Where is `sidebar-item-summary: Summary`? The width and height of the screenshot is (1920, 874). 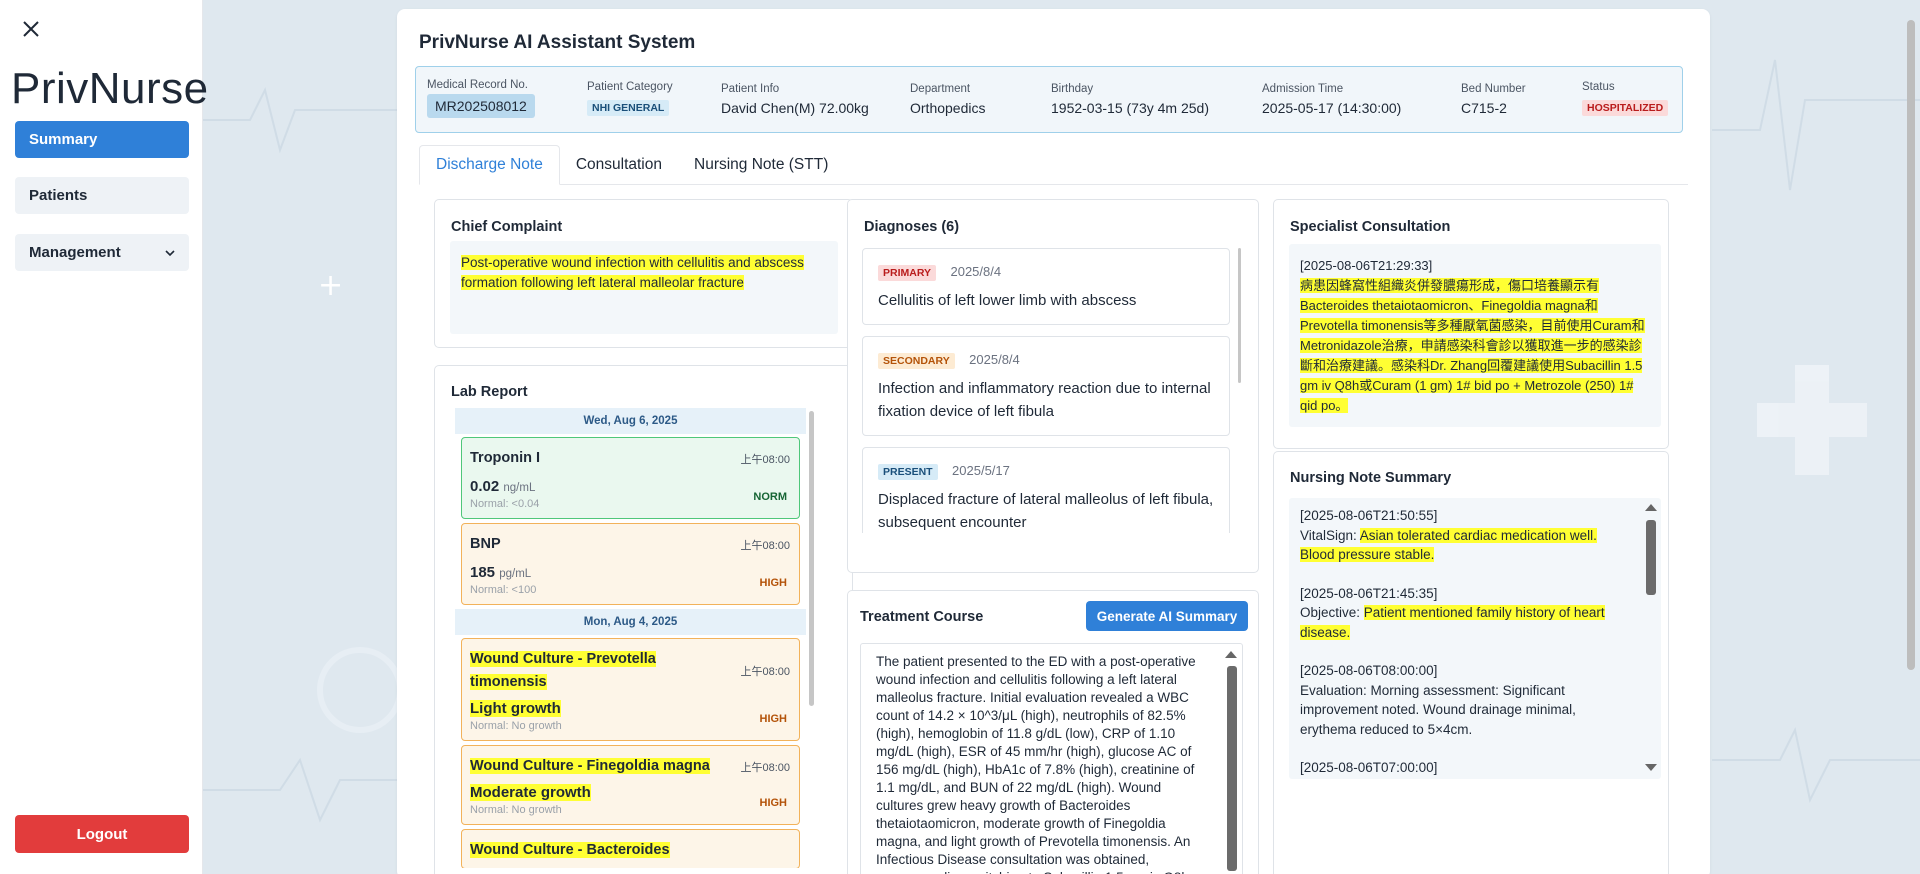 sidebar-item-summary: Summary is located at coordinates (102, 139).